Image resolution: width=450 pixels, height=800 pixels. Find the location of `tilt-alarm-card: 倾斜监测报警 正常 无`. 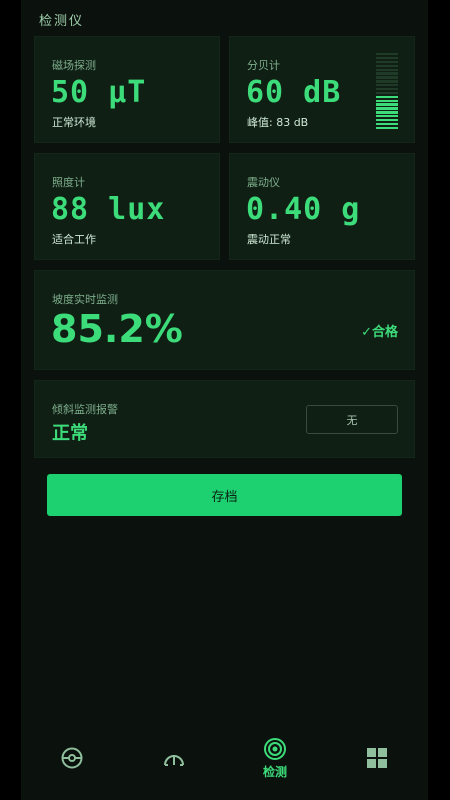

tilt-alarm-card: 倾斜监测报警 正常 无 is located at coordinates (224, 419).